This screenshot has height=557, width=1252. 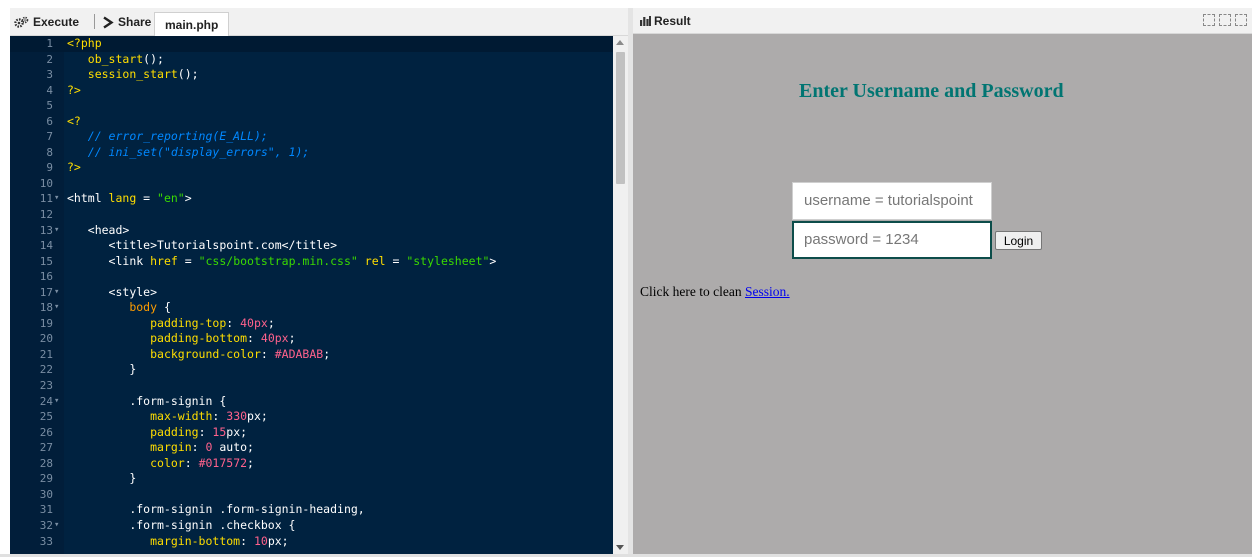 What do you see at coordinates (311, 464) in the screenshot?
I see `code-line: 28 color: #017572;` at bounding box center [311, 464].